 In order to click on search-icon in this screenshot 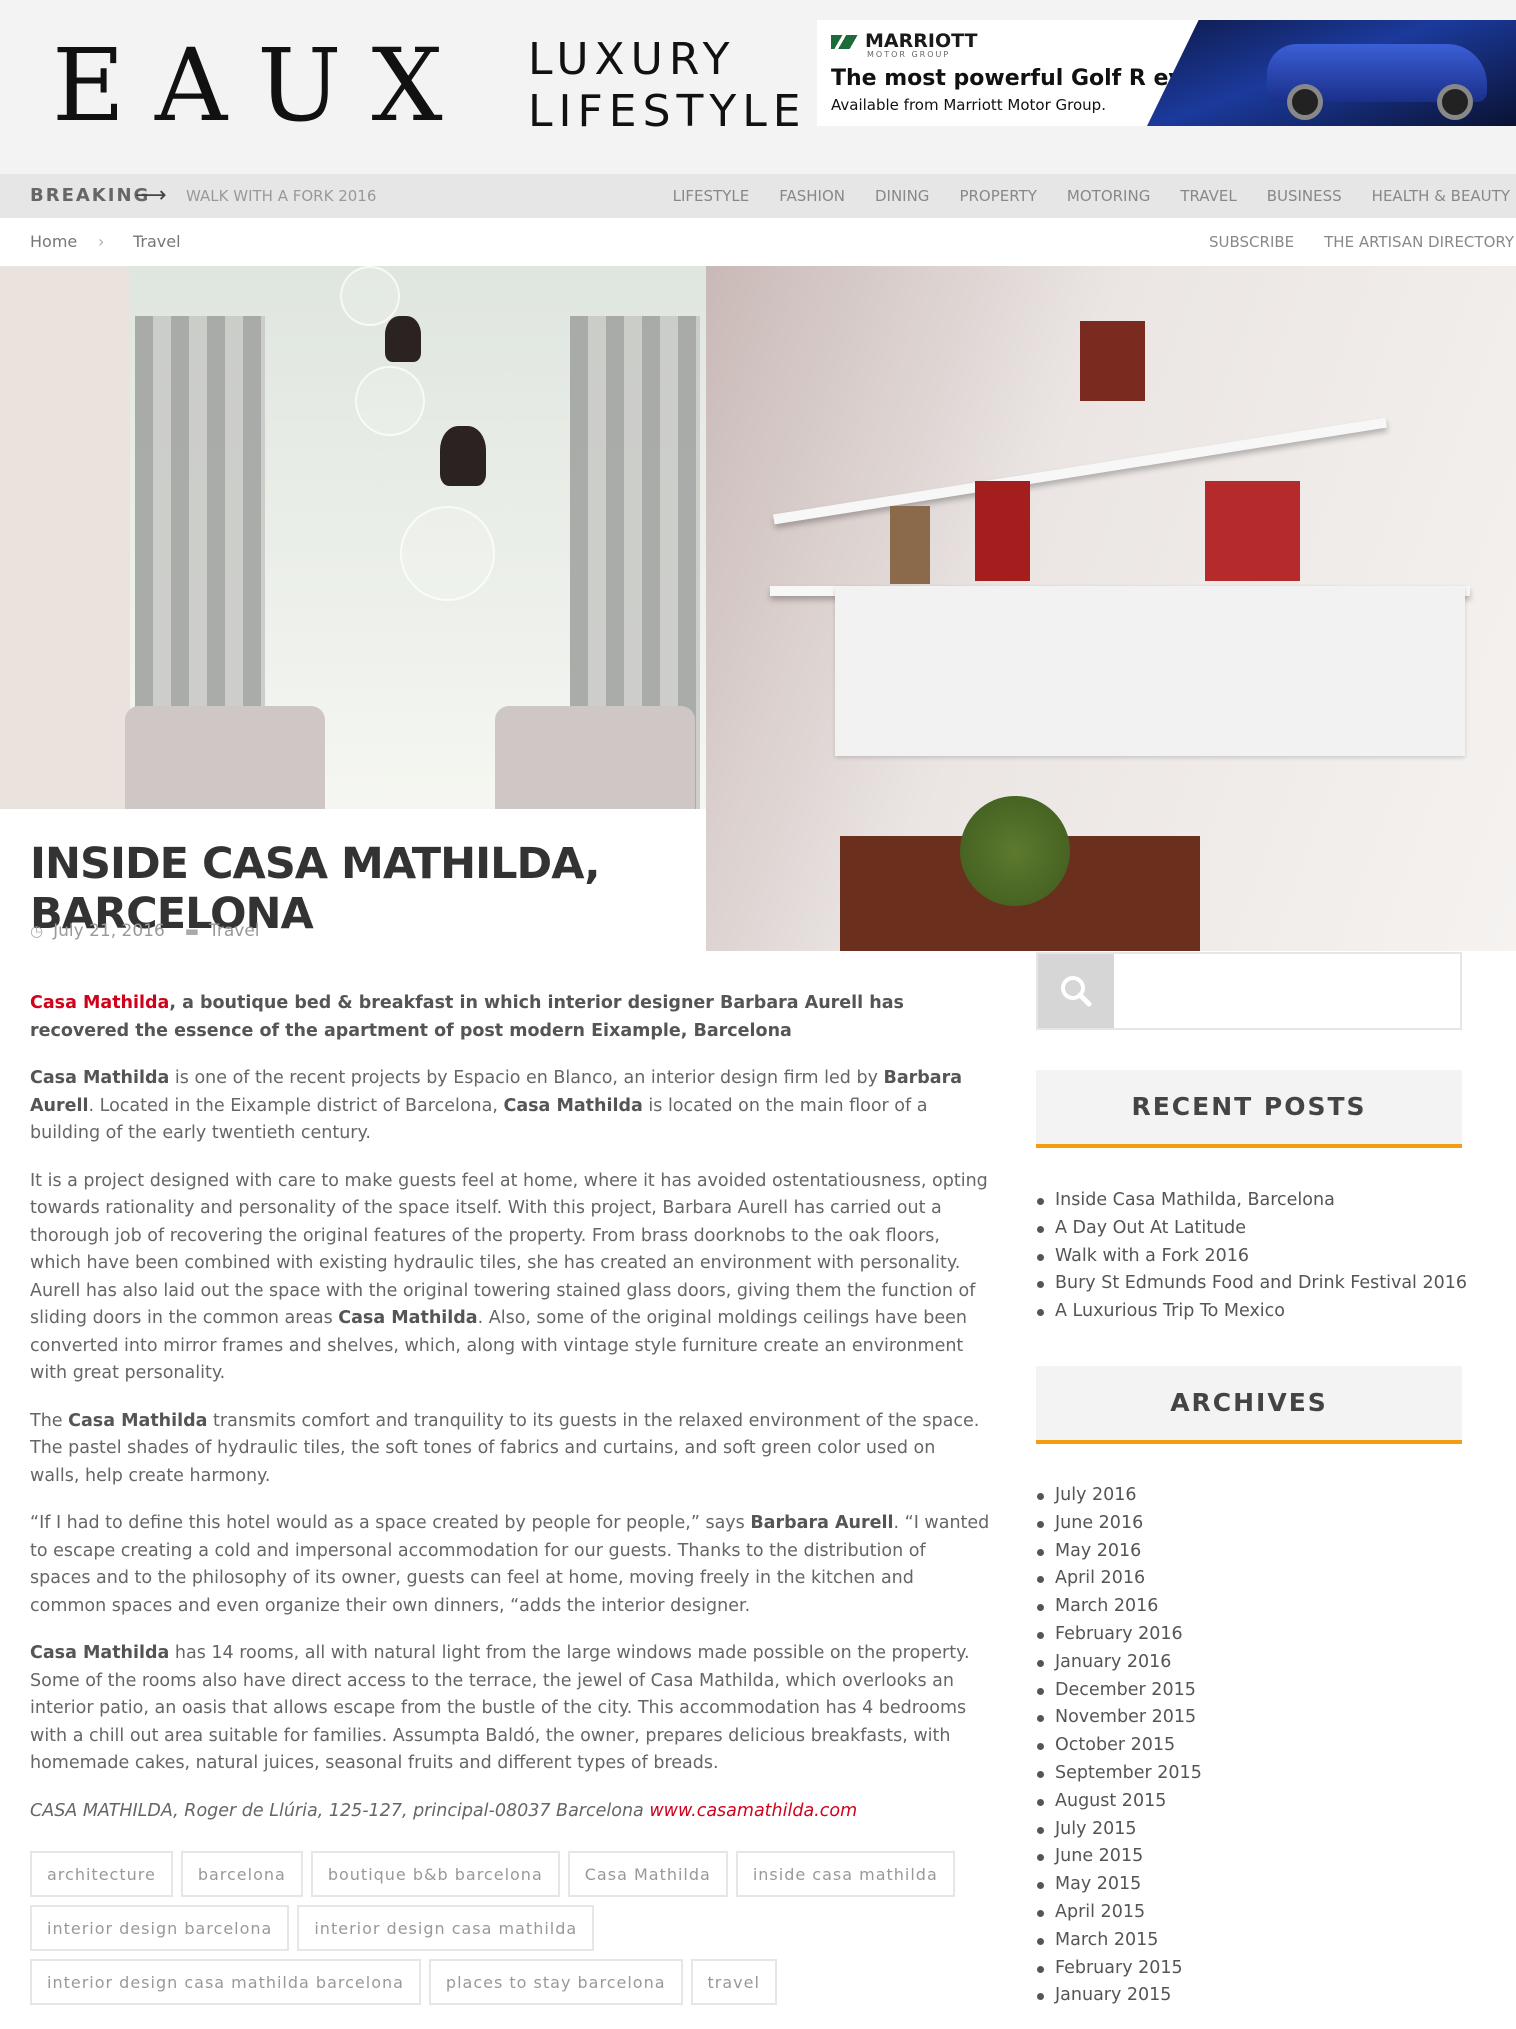, I will do `click(1076, 991)`.